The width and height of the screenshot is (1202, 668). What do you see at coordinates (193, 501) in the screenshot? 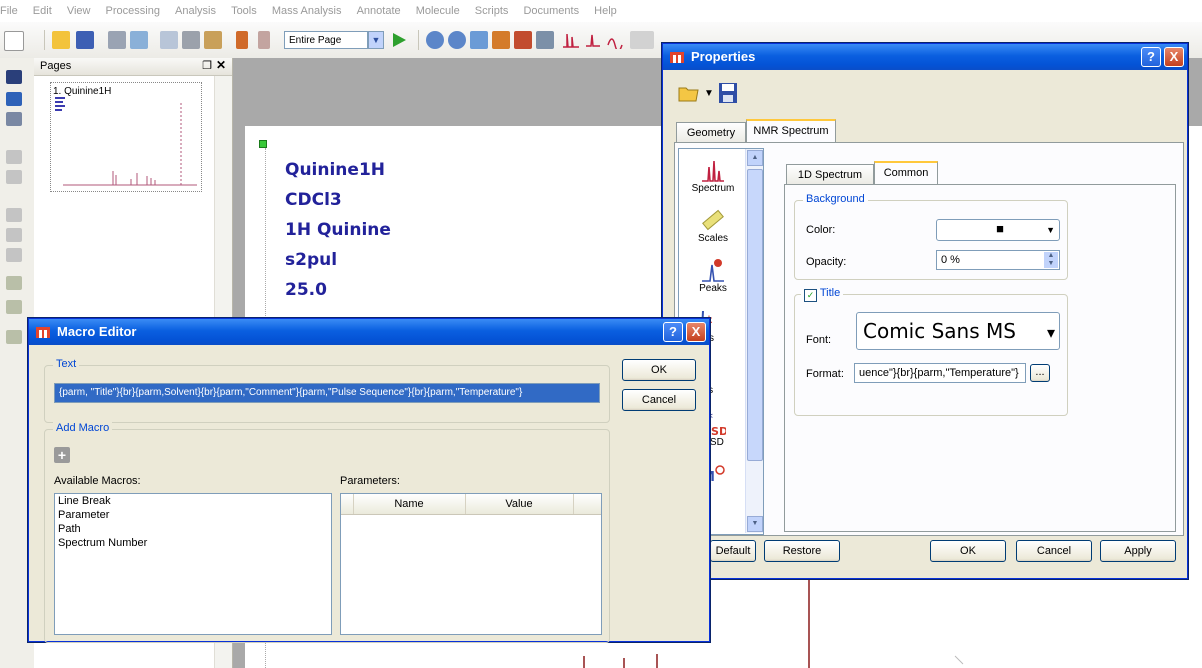
I see `macro-item-line-break: Line Break` at bounding box center [193, 501].